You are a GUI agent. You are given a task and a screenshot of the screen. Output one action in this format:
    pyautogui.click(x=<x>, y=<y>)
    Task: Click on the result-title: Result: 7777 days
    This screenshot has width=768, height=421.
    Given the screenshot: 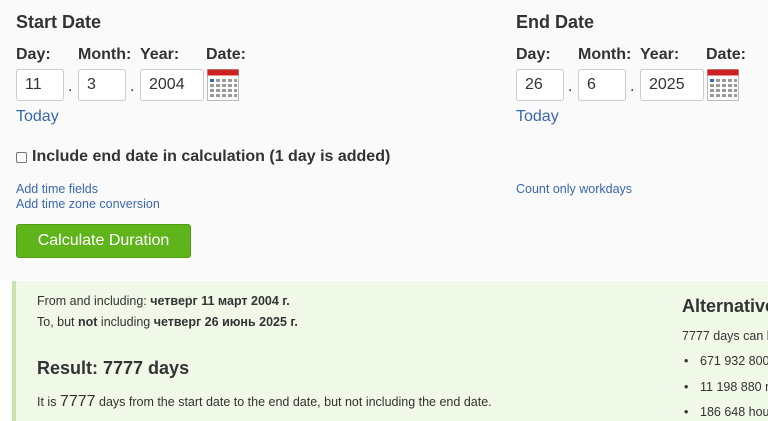 What is the action you would take?
    pyautogui.click(x=113, y=368)
    